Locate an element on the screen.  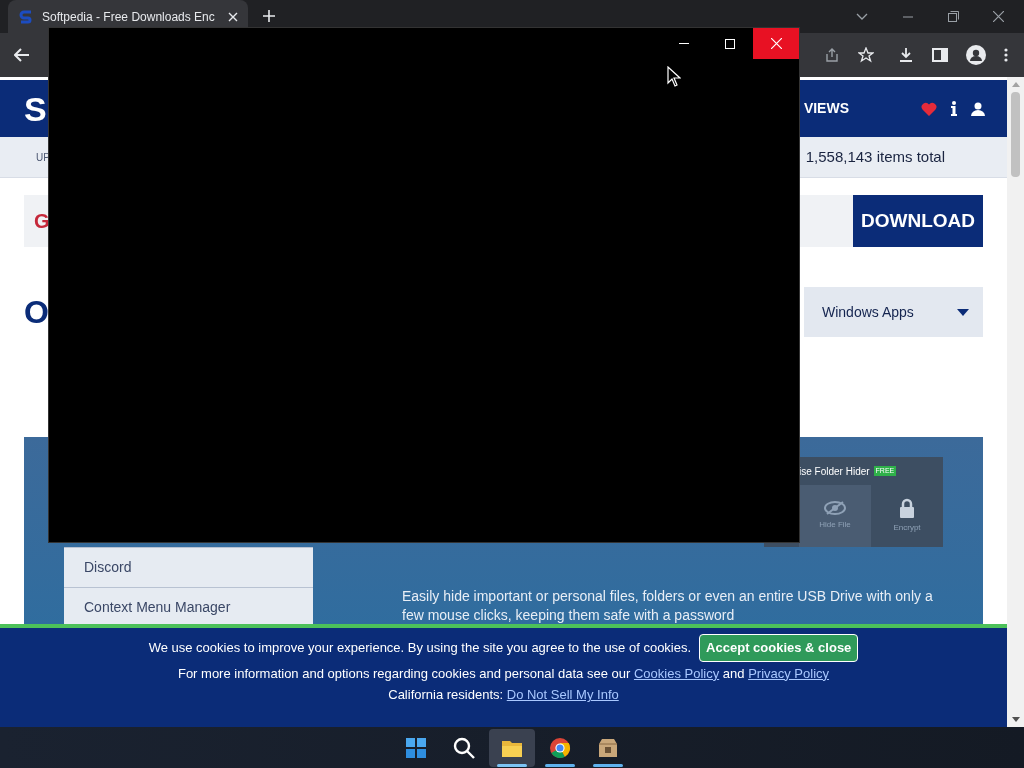
nav-link: VIEWS is located at coordinates (826, 108).